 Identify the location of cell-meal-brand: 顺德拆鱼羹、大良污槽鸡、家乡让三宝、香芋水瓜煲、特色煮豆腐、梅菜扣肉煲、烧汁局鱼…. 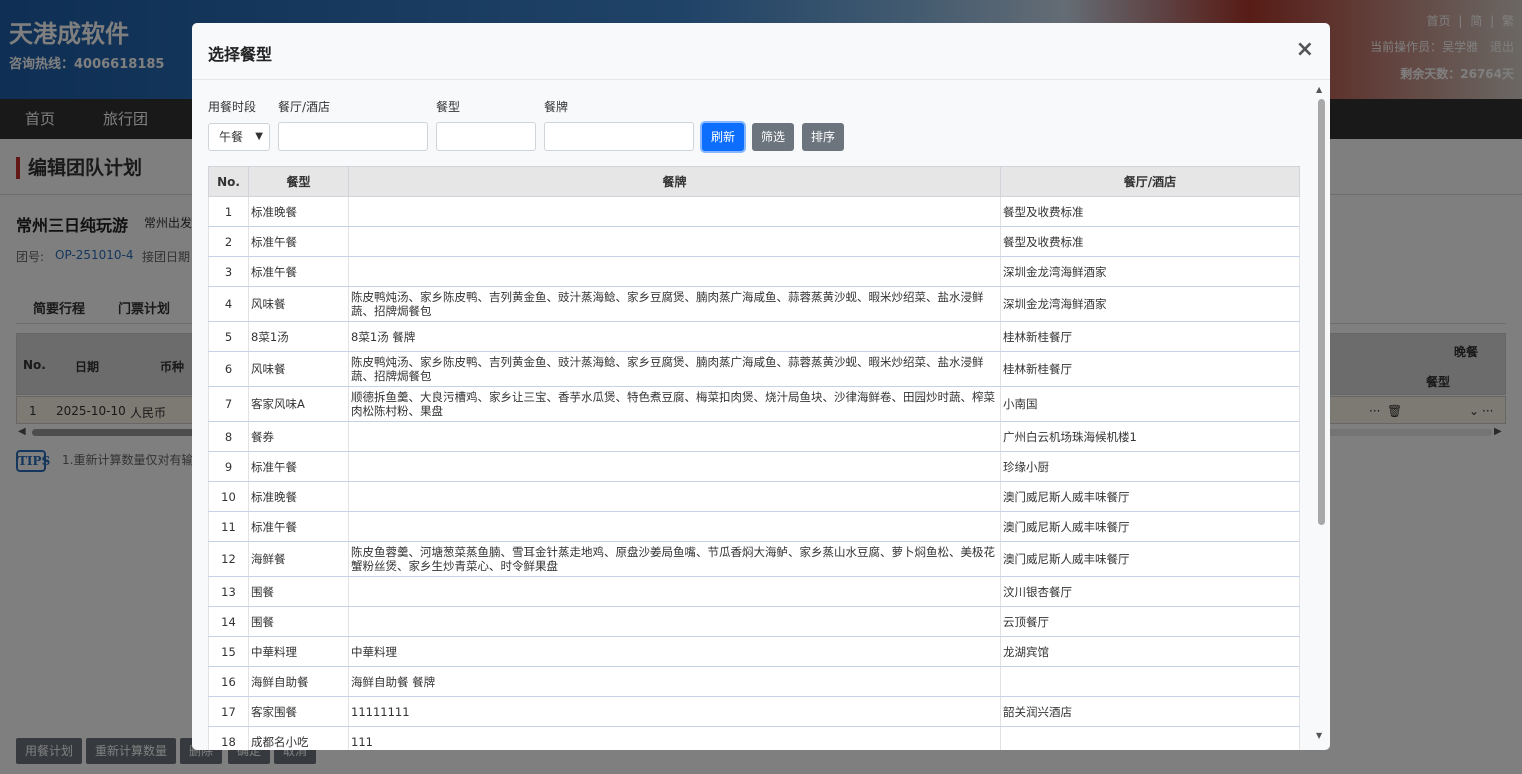
(674, 404).